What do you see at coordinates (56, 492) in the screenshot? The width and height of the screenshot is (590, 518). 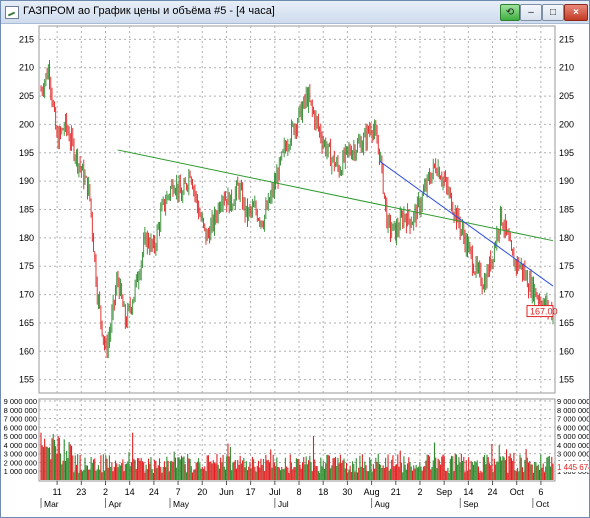 I see `day-tick-label: 11` at bounding box center [56, 492].